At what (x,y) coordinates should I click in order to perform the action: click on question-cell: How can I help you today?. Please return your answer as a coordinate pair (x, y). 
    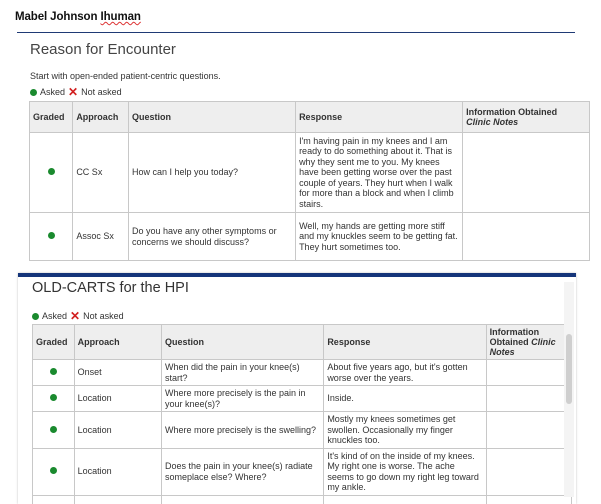
    Looking at the image, I should click on (212, 172).